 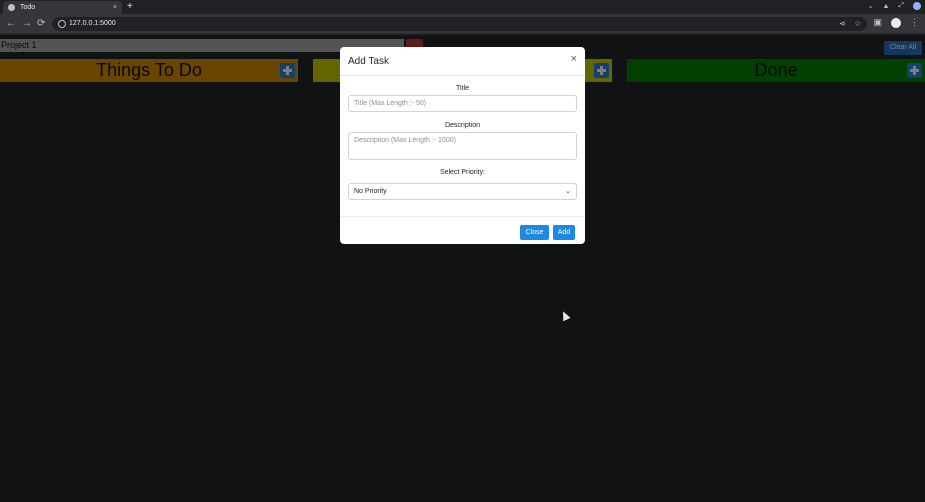 What do you see at coordinates (41, 24) in the screenshot?
I see `reload-icon: ⟳` at bounding box center [41, 24].